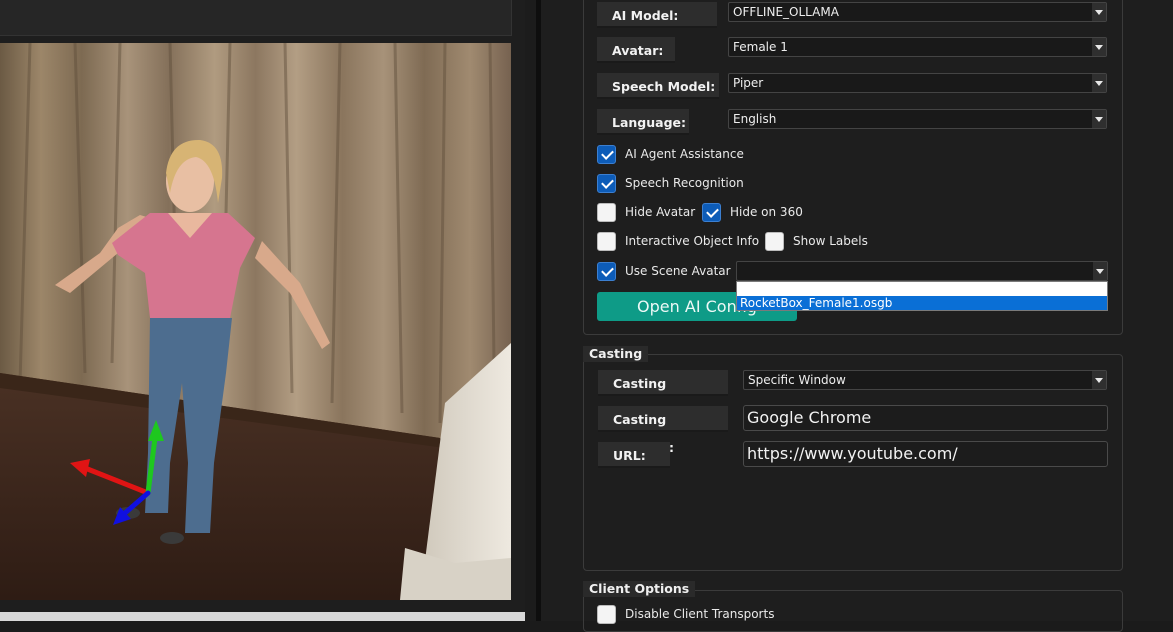  What do you see at coordinates (755, 119) in the screenshot?
I see `language-value: English` at bounding box center [755, 119].